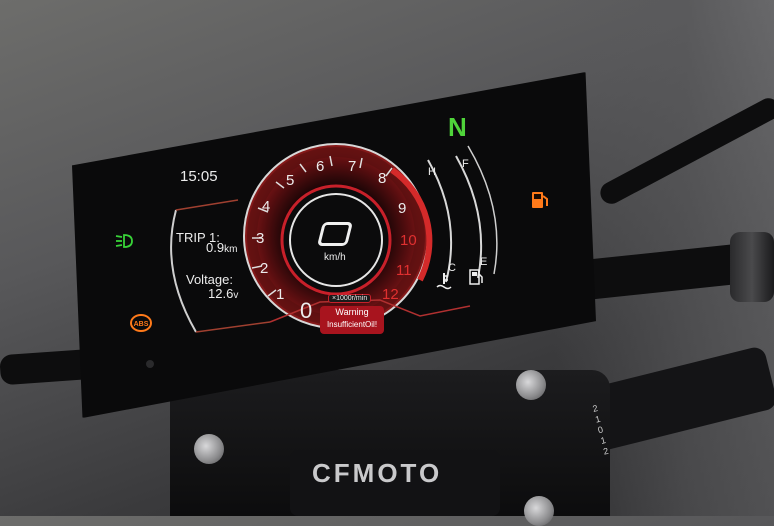 This screenshot has height=526, width=774. Describe the element at coordinates (306, 310) in the screenshot. I see `rpm-tick-0: 0` at that location.